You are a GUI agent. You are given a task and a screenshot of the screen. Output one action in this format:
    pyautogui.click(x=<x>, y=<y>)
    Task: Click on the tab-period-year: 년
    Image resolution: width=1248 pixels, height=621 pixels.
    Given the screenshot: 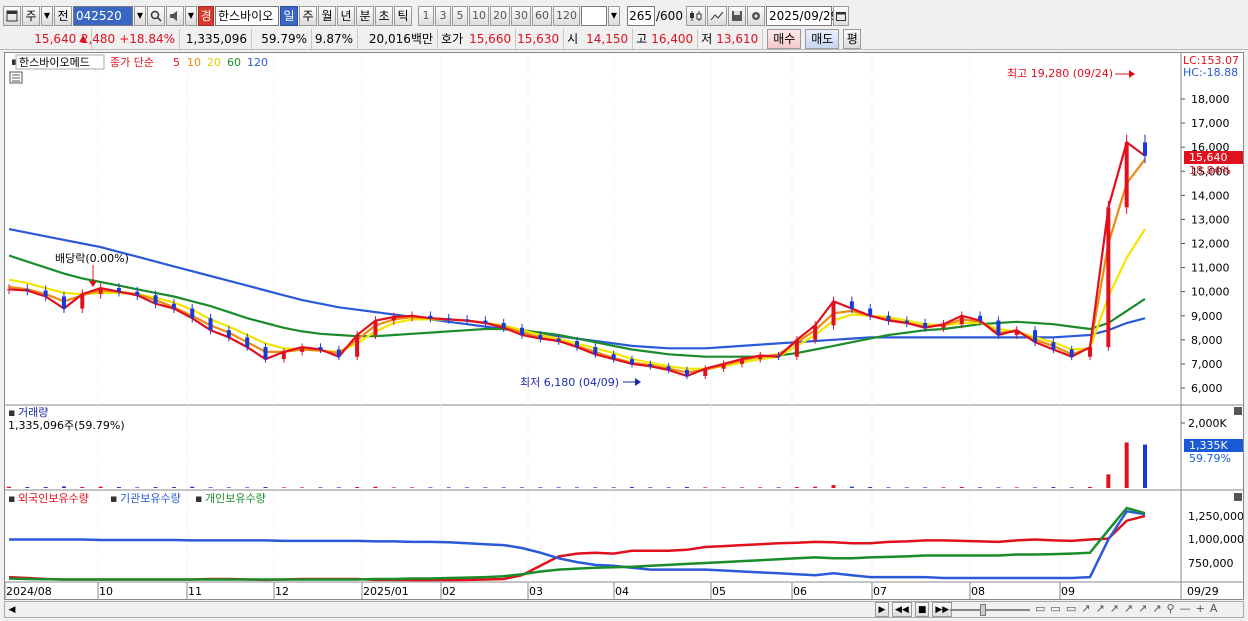 What is the action you would take?
    pyautogui.click(x=346, y=15)
    